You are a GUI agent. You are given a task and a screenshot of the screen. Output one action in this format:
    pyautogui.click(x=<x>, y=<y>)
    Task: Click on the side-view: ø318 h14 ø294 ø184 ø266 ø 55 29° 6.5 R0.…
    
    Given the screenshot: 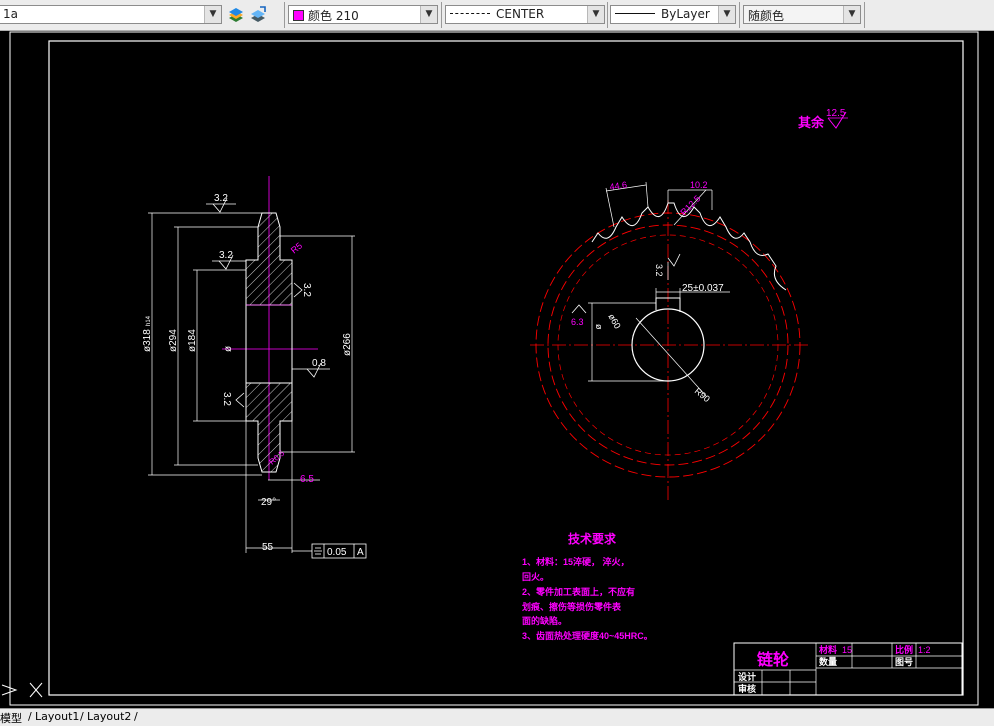 What is the action you would take?
    pyautogui.click(x=254, y=367)
    